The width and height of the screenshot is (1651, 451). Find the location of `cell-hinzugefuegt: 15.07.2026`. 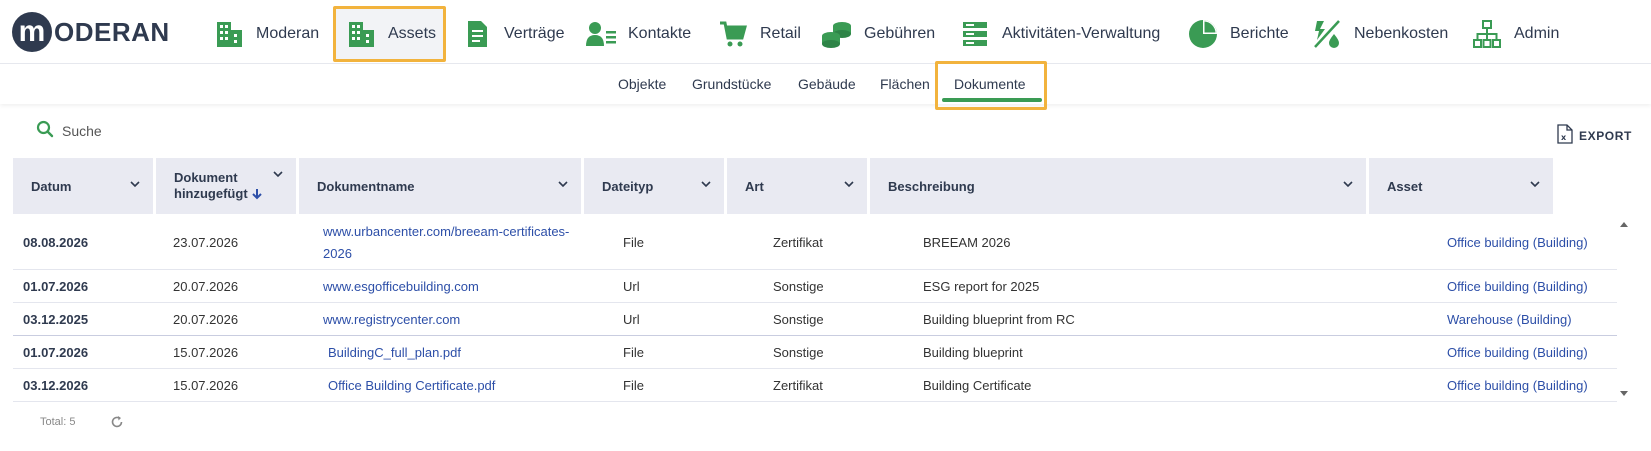

cell-hinzugefuegt: 15.07.2026 is located at coordinates (206, 352).